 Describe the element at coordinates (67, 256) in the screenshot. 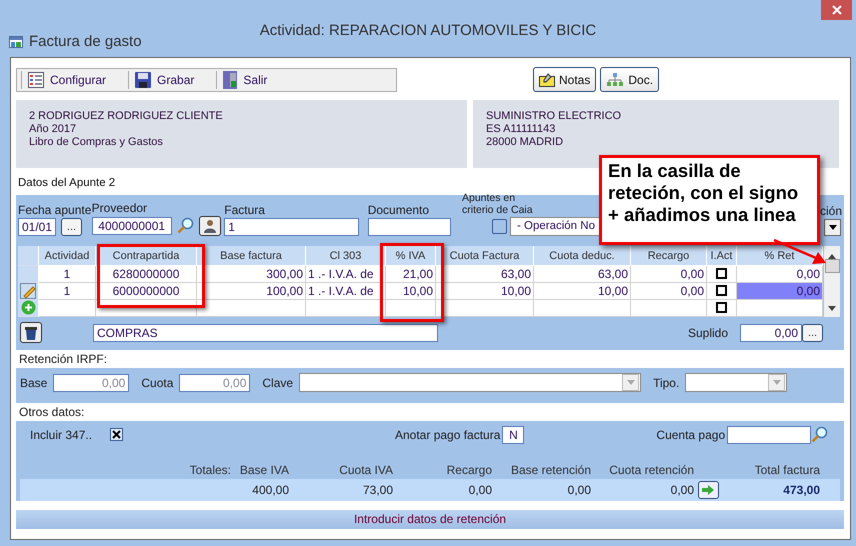

I see `column-header: Actividad` at that location.